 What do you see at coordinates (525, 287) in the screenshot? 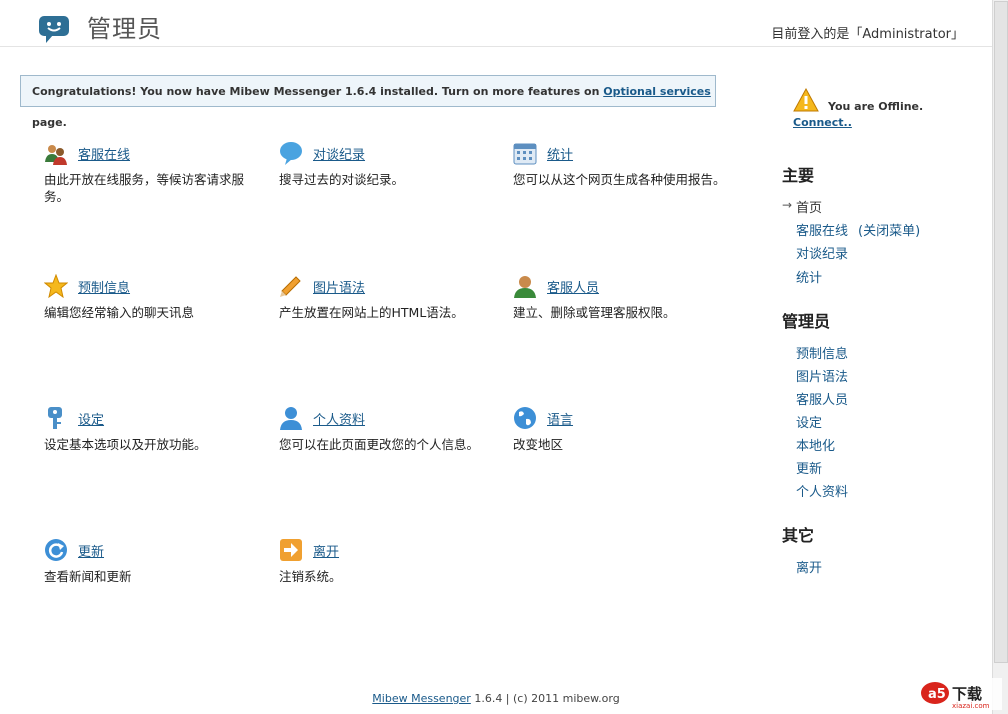
I see `operator-person-icon` at bounding box center [525, 287].